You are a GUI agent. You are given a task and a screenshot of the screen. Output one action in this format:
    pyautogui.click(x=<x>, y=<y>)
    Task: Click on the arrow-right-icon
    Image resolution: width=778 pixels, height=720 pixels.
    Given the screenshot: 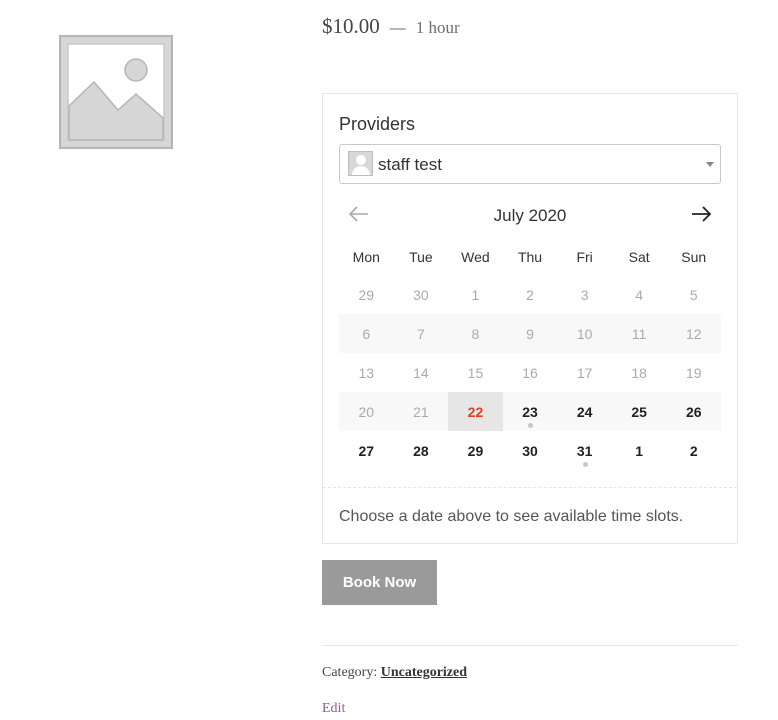 What is the action you would take?
    pyautogui.click(x=701, y=214)
    